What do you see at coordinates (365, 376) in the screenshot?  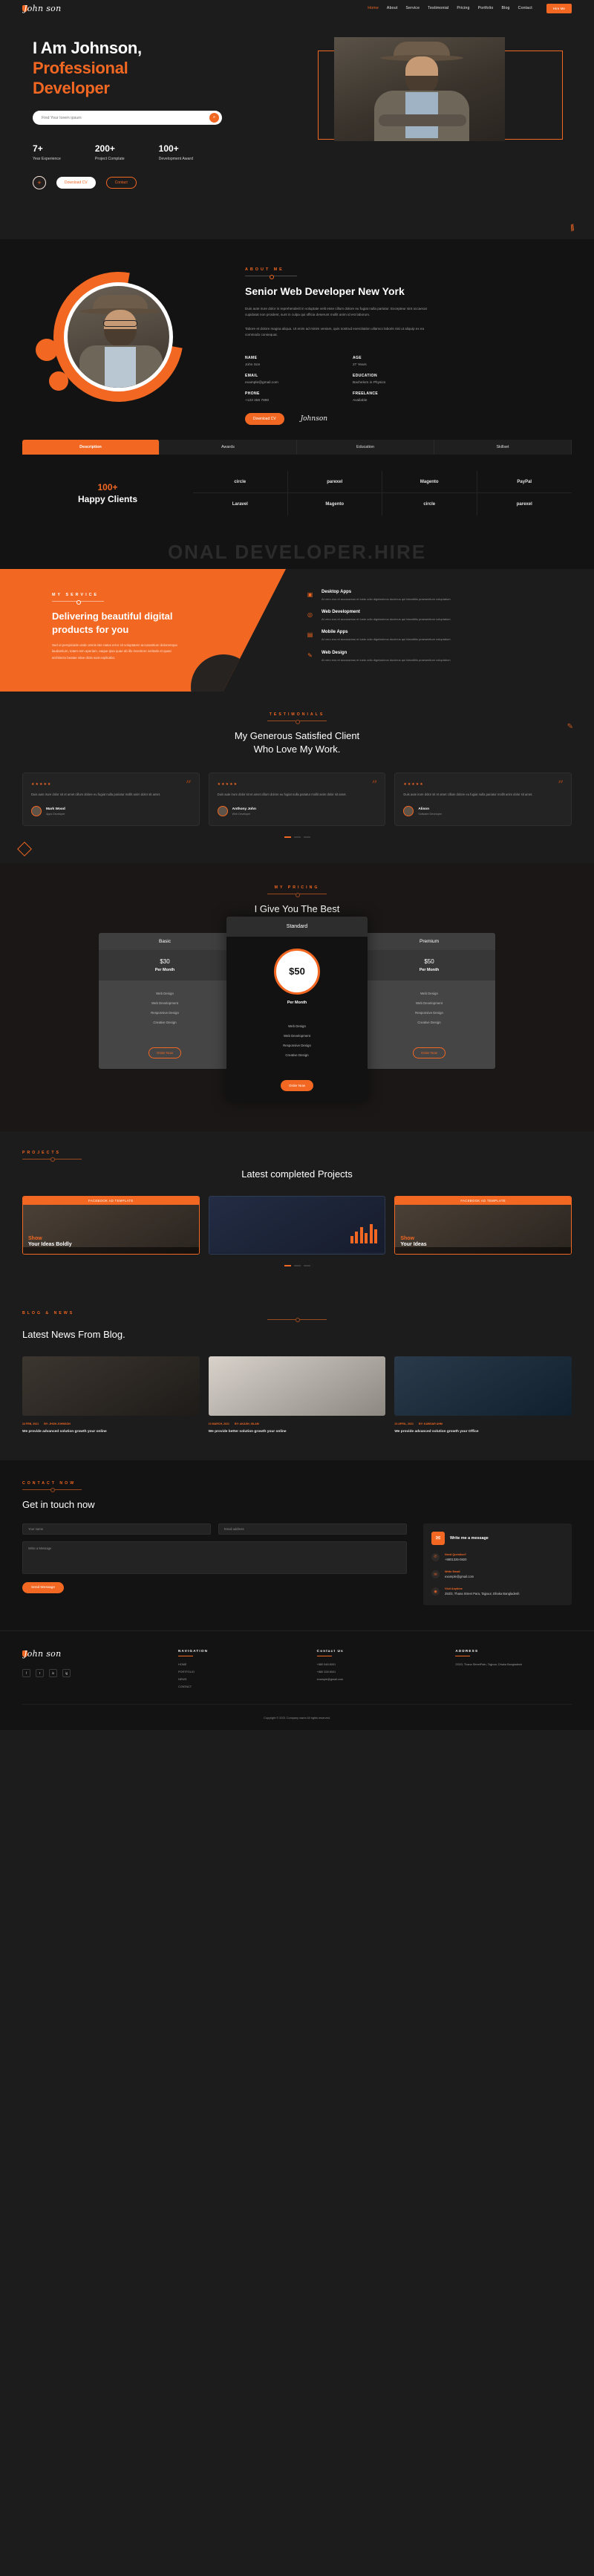 I see `field-key-education: EDUCATION` at bounding box center [365, 376].